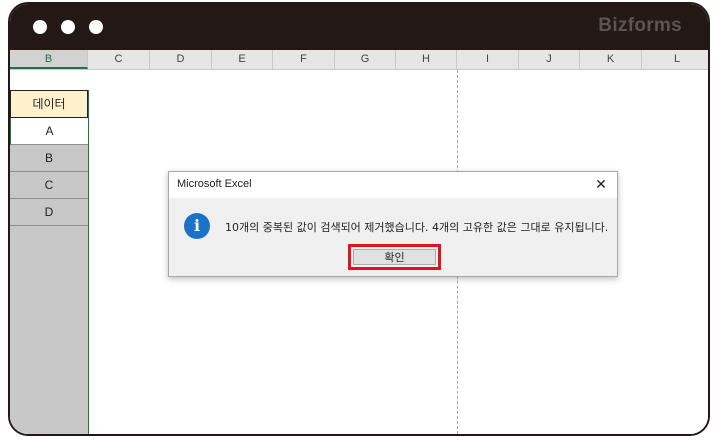 This screenshot has width=715, height=440. Describe the element at coordinates (181, 59) in the screenshot. I see `column-header-d: D` at that location.